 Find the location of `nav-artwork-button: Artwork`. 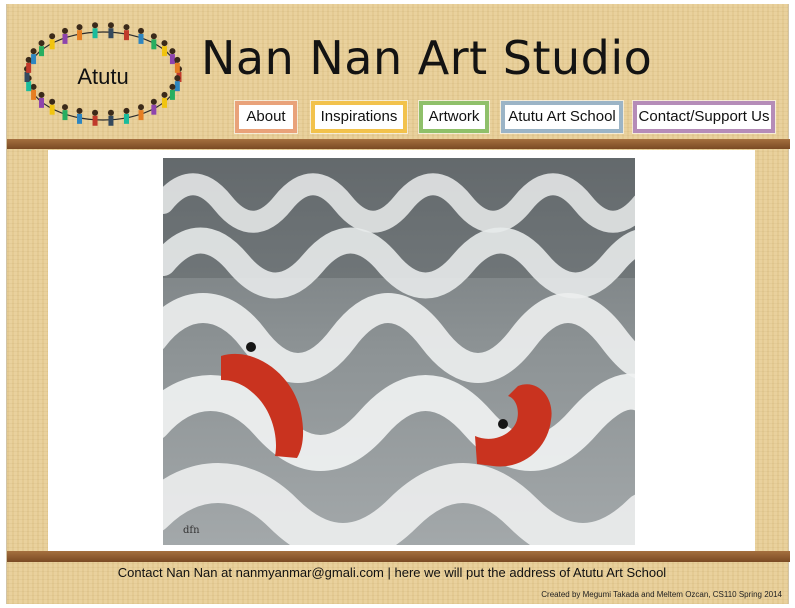

nav-artwork-button: Artwork is located at coordinates (454, 117).